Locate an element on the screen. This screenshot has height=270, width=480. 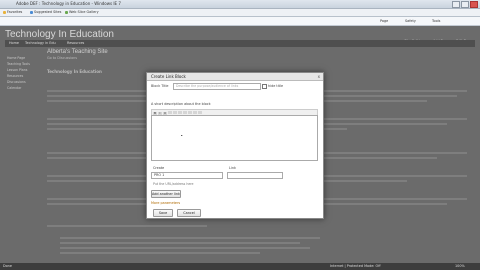
maximize-button is located at coordinates (465, 4).